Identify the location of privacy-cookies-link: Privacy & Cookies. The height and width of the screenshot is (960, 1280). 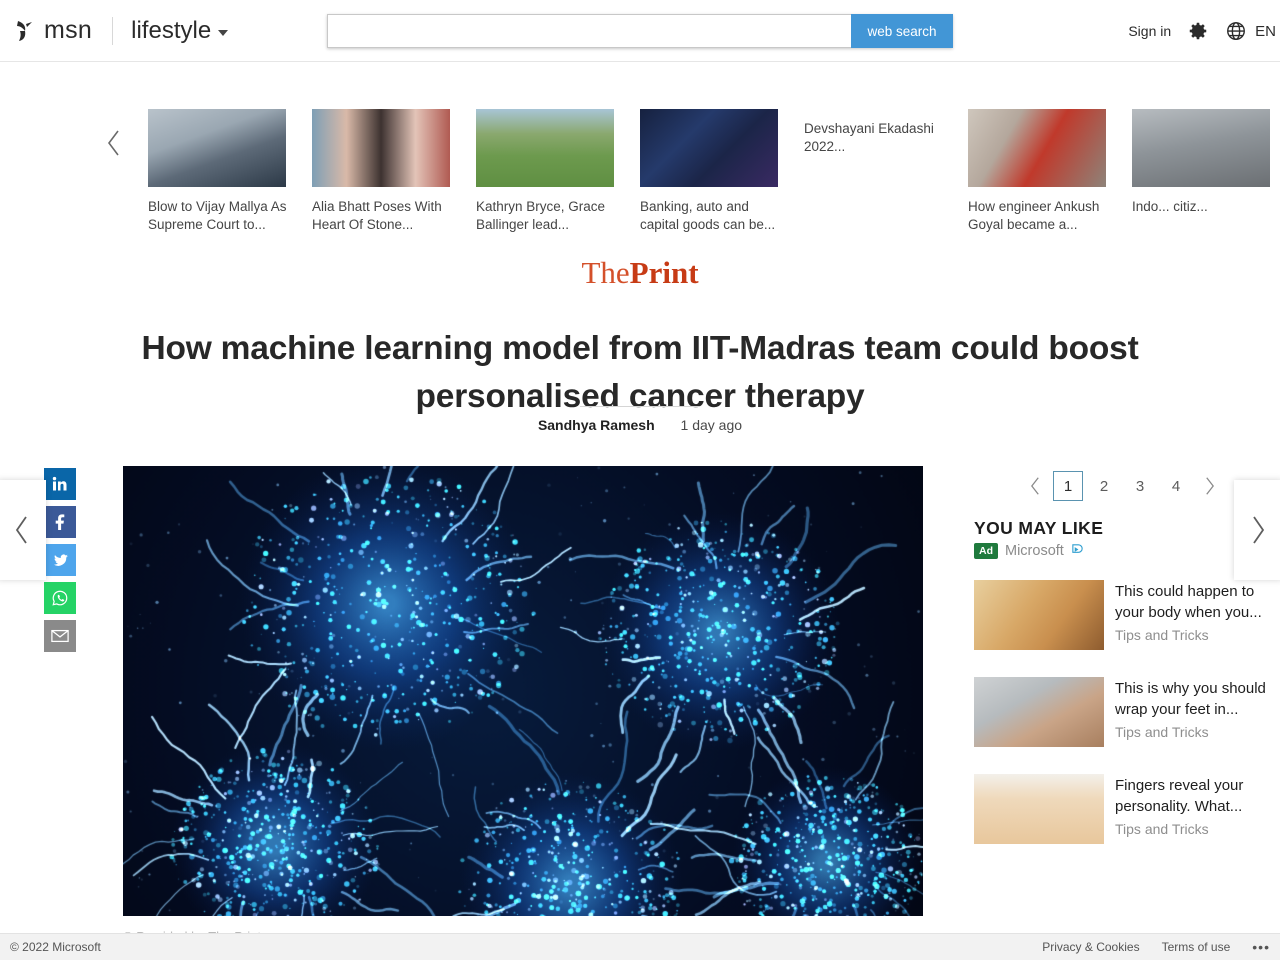
(1090, 947).